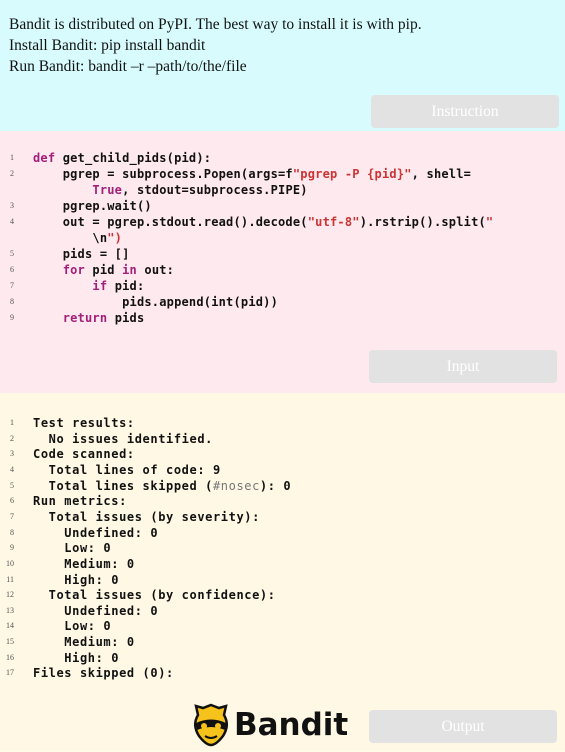  Describe the element at coordinates (156, 302) in the screenshot. I see `code-text: pids.append(int(pid))` at that location.